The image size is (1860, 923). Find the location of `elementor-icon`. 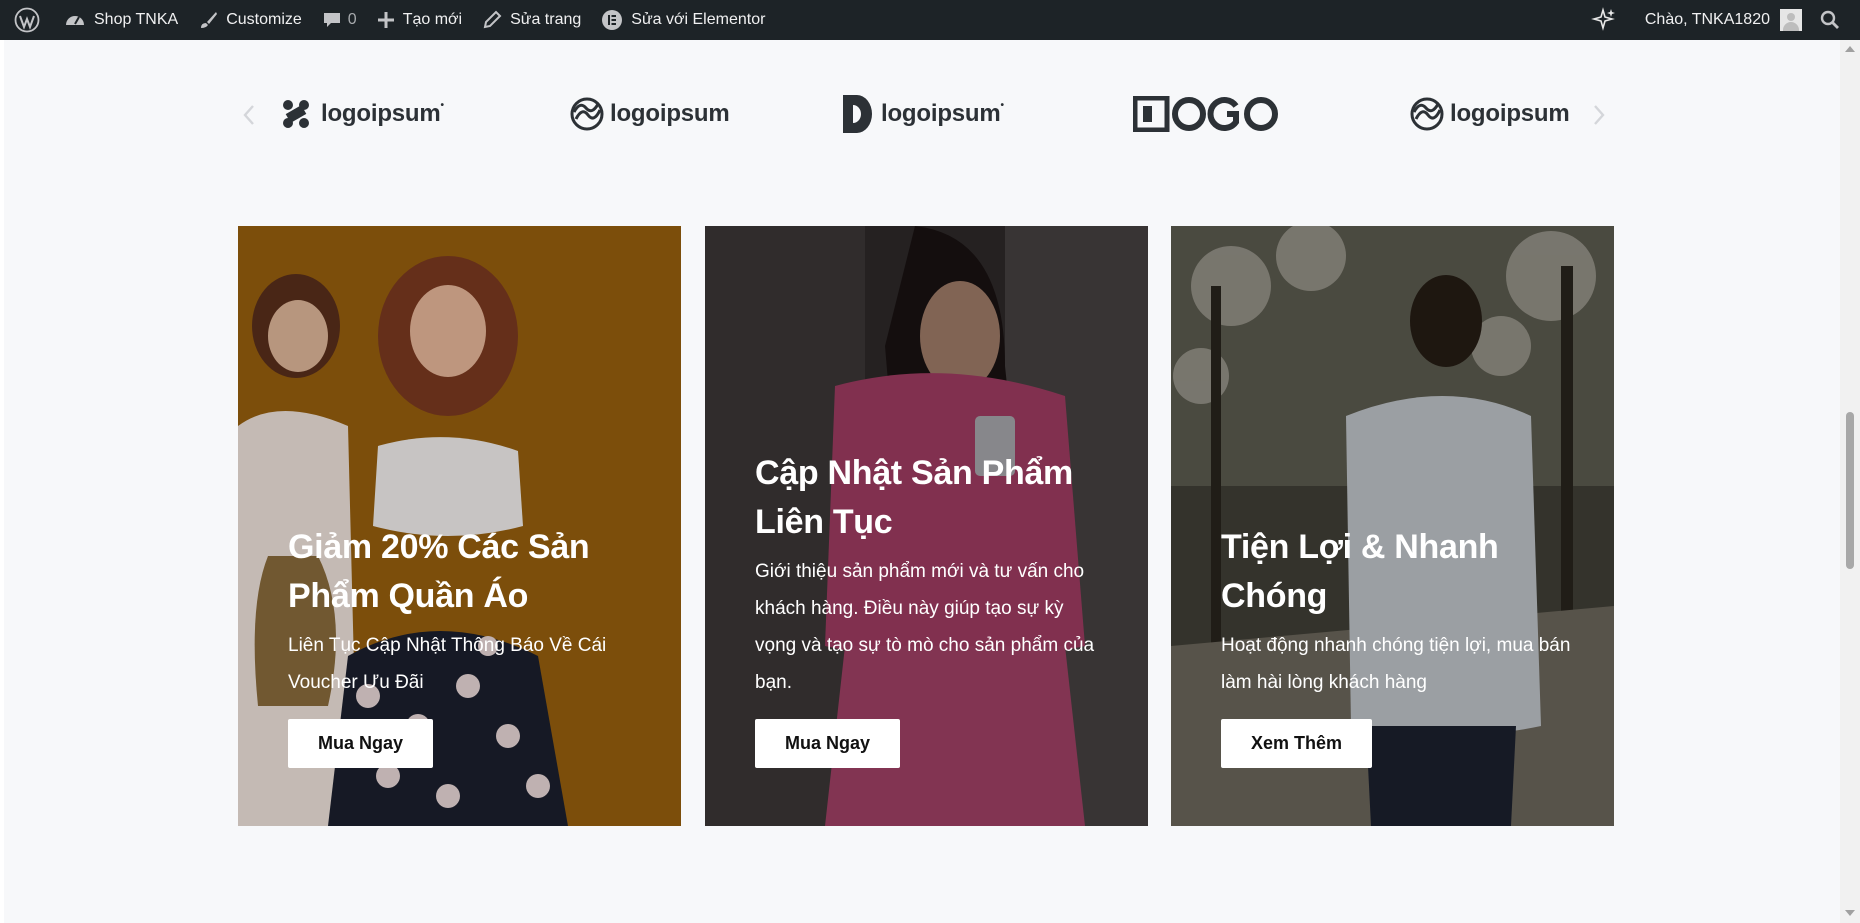

elementor-icon is located at coordinates (612, 20).